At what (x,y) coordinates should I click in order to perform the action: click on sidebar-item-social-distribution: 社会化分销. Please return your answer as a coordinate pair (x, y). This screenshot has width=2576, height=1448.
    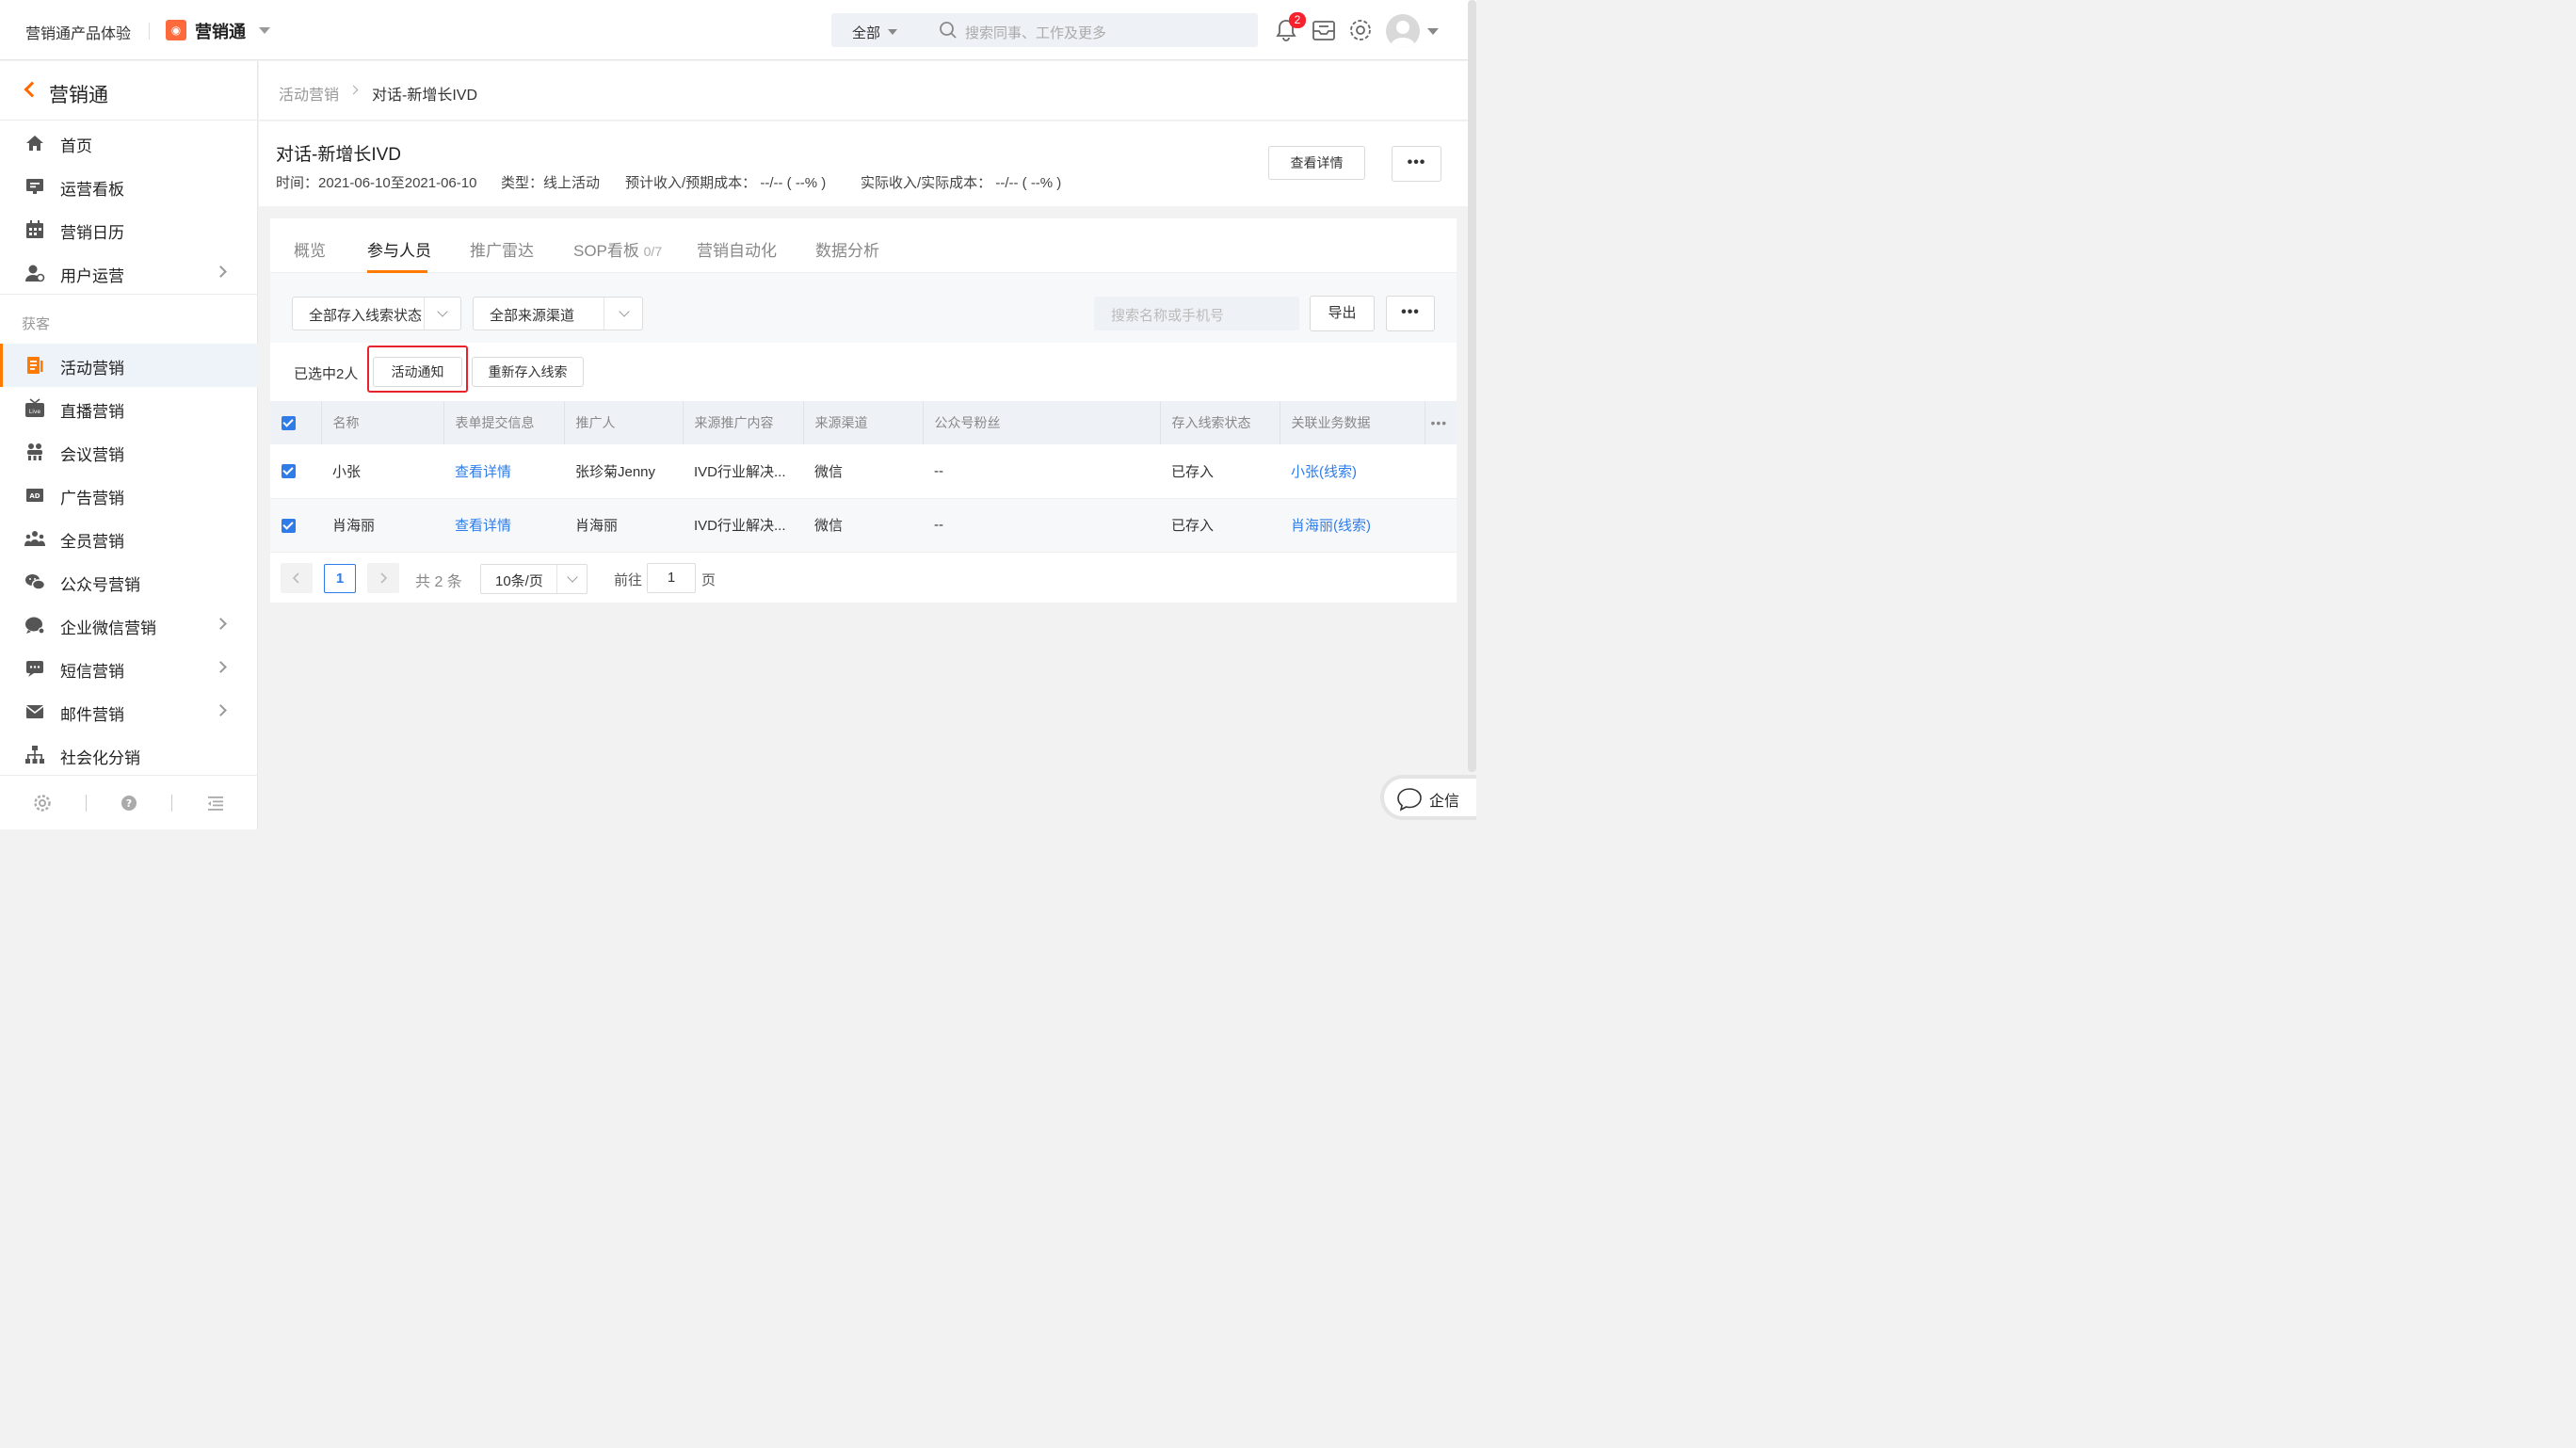
    Looking at the image, I should click on (129, 755).